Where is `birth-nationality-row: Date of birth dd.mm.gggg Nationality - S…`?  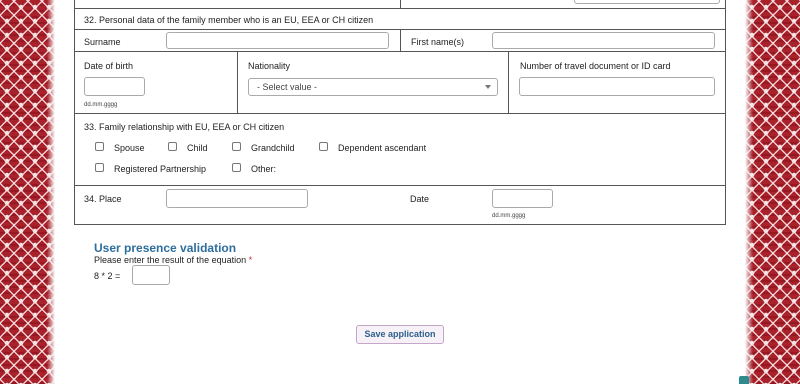 birth-nationality-row: Date of birth dd.mm.gggg Nationality - S… is located at coordinates (400, 83).